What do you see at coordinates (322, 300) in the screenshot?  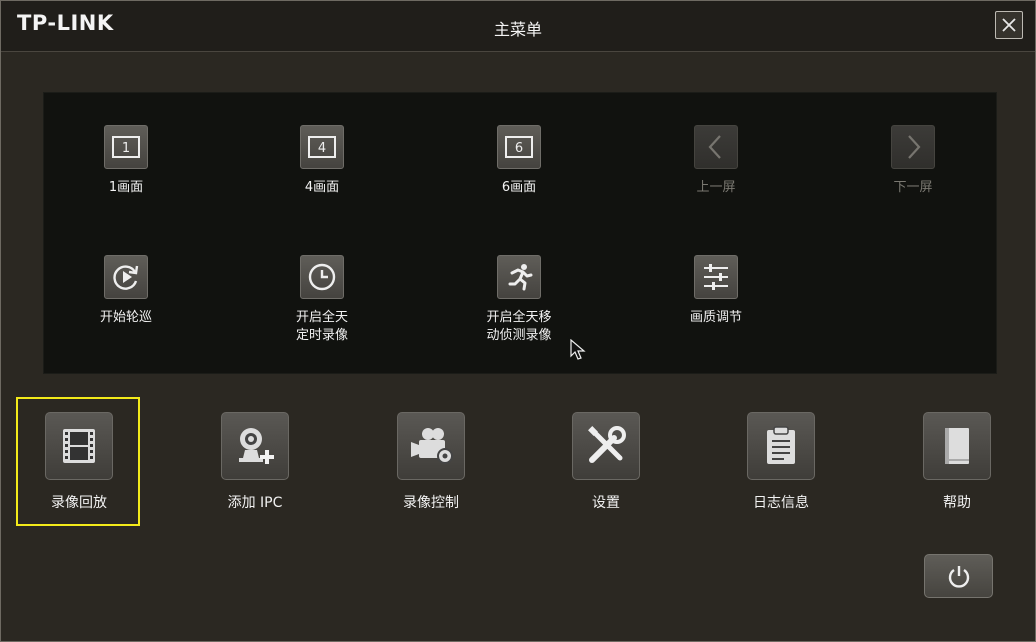 I see `scheduled-record-button: 开启全天 定时录像` at bounding box center [322, 300].